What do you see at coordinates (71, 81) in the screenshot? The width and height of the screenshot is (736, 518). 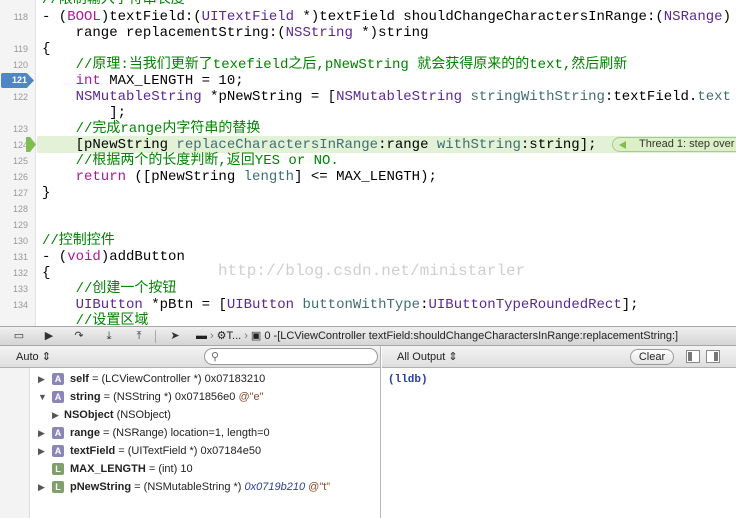 I see `code-token: int` at bounding box center [71, 81].